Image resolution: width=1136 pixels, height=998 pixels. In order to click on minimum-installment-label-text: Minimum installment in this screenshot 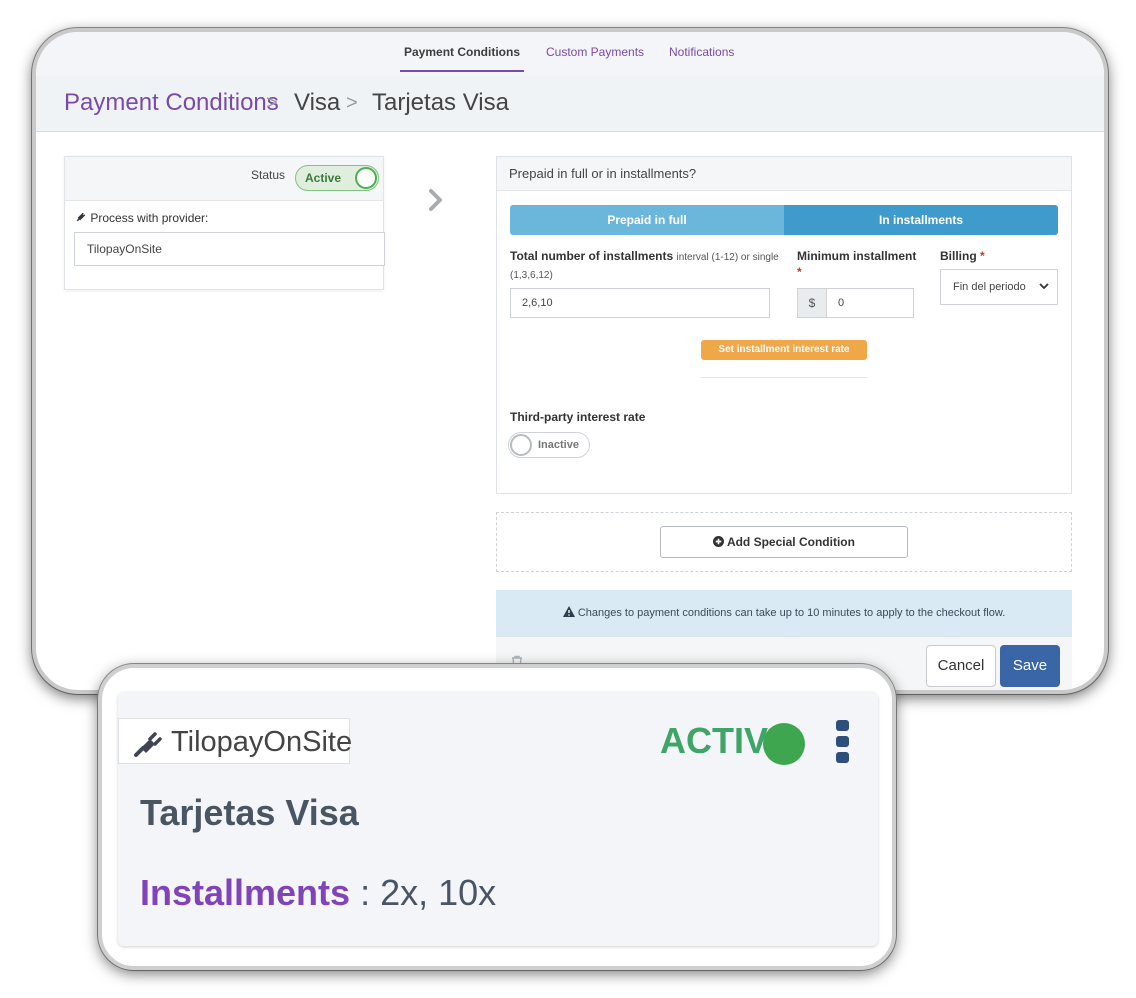, I will do `click(857, 256)`.